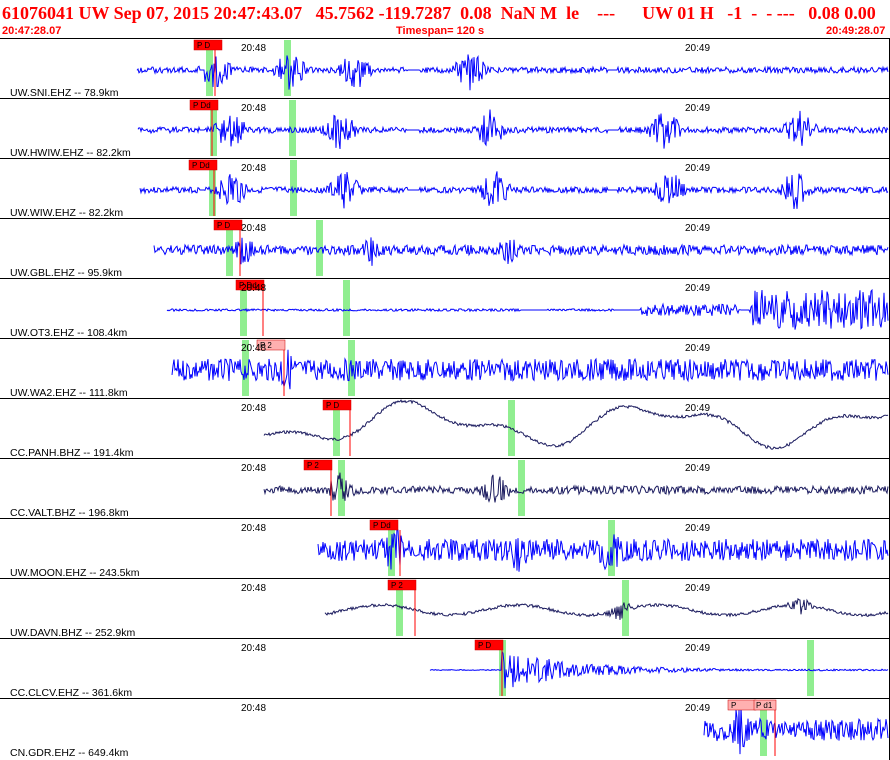  I want to click on channel-row: P P d1 20:48 20:49 CN.GDR.EHZ -- 649.4km, so click(445, 729).